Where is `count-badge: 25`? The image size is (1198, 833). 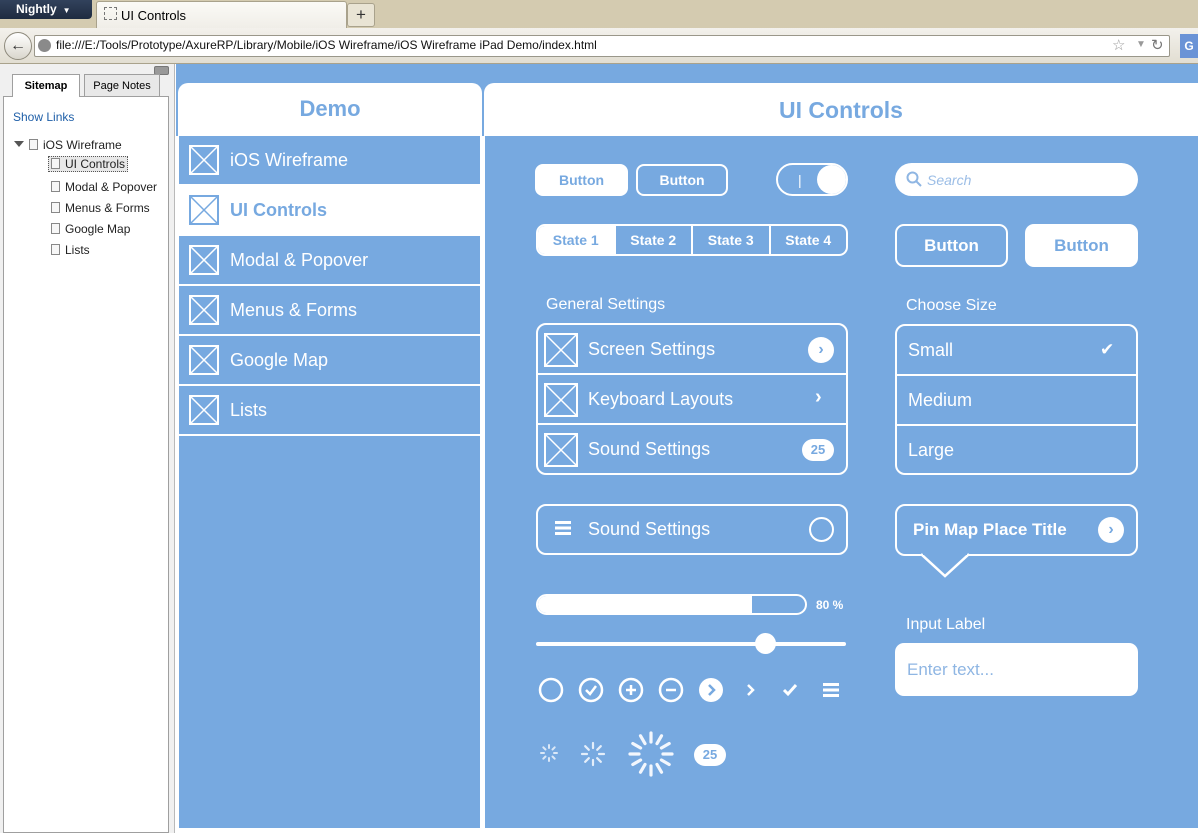
count-badge: 25 is located at coordinates (818, 450).